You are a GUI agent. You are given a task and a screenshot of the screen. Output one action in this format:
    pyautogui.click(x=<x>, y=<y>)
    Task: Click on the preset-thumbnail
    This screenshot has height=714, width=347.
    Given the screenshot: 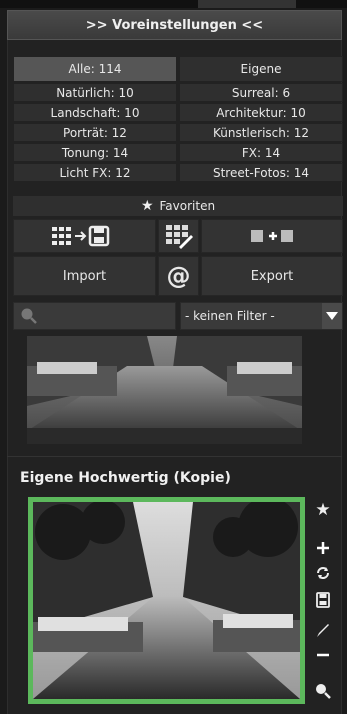 What is the action you would take?
    pyautogui.click(x=164, y=390)
    